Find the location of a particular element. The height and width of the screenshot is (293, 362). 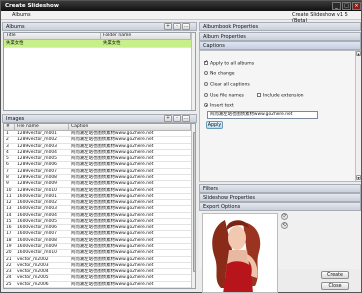

no-change-radio is located at coordinates (206, 73).